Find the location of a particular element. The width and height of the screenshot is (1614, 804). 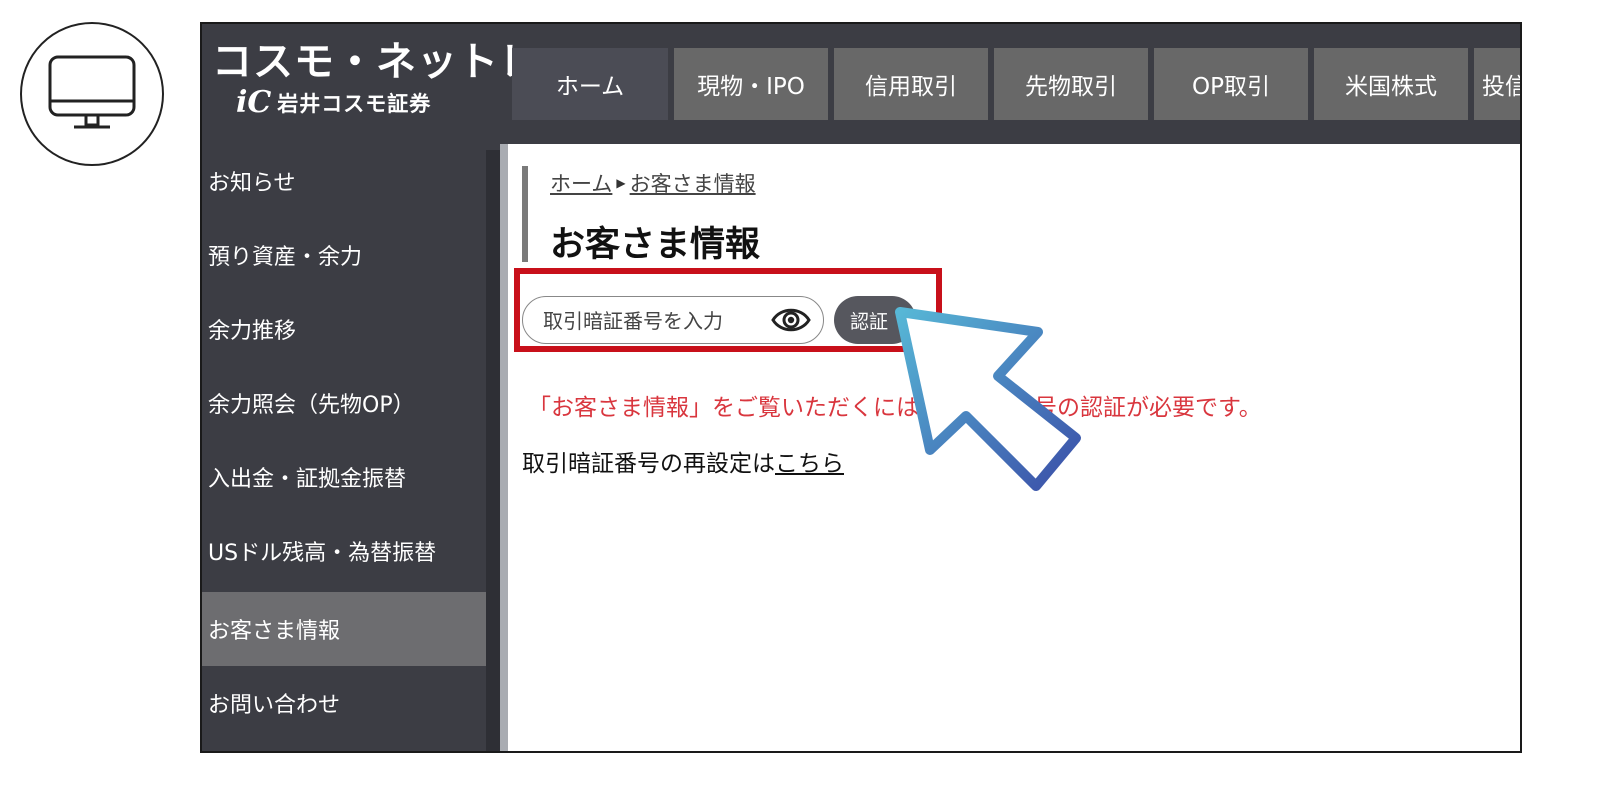

brand-subline: iC 岩井コスモ証券 is located at coordinates (357, 103).